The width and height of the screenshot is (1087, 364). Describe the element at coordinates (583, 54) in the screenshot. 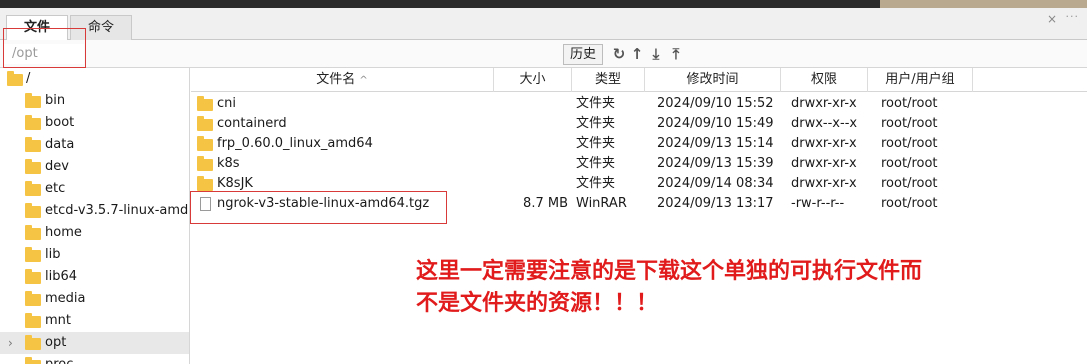

I see `history-button: 历史` at that location.